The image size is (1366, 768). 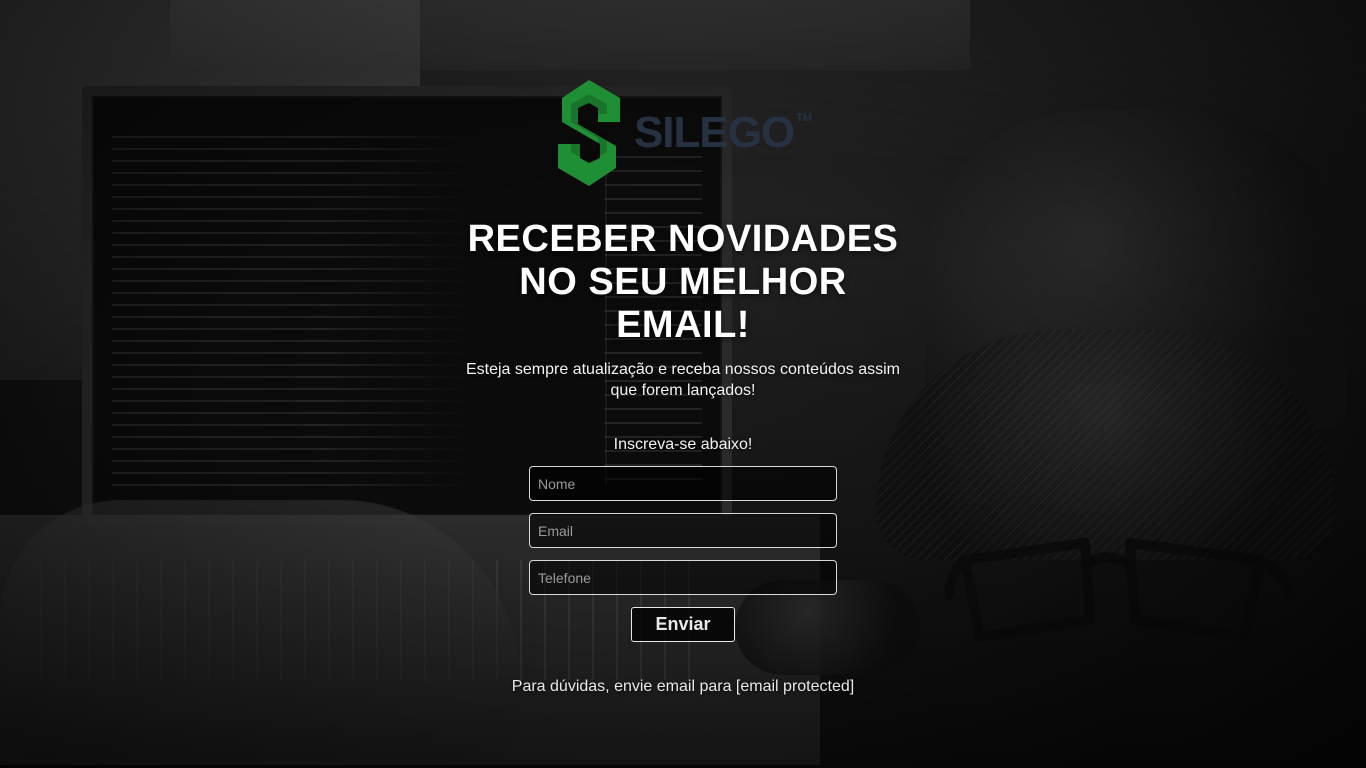 I want to click on hero-headline: RECEBER NOVIDADES NO SEU MELHOR EMAIL!, so click(x=683, y=282).